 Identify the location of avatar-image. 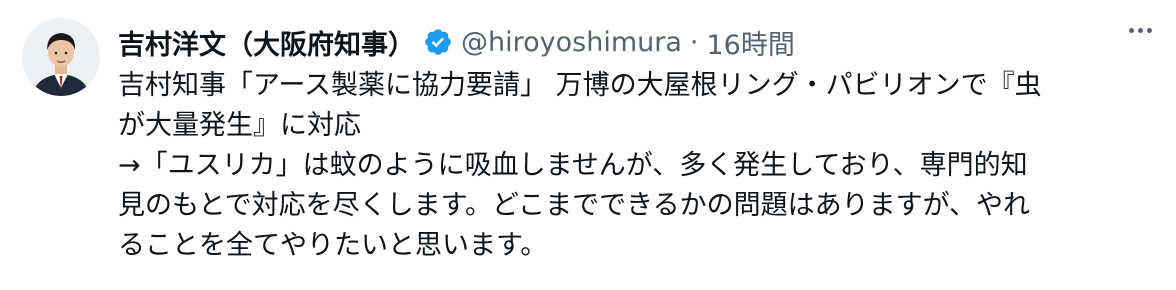
(61, 57).